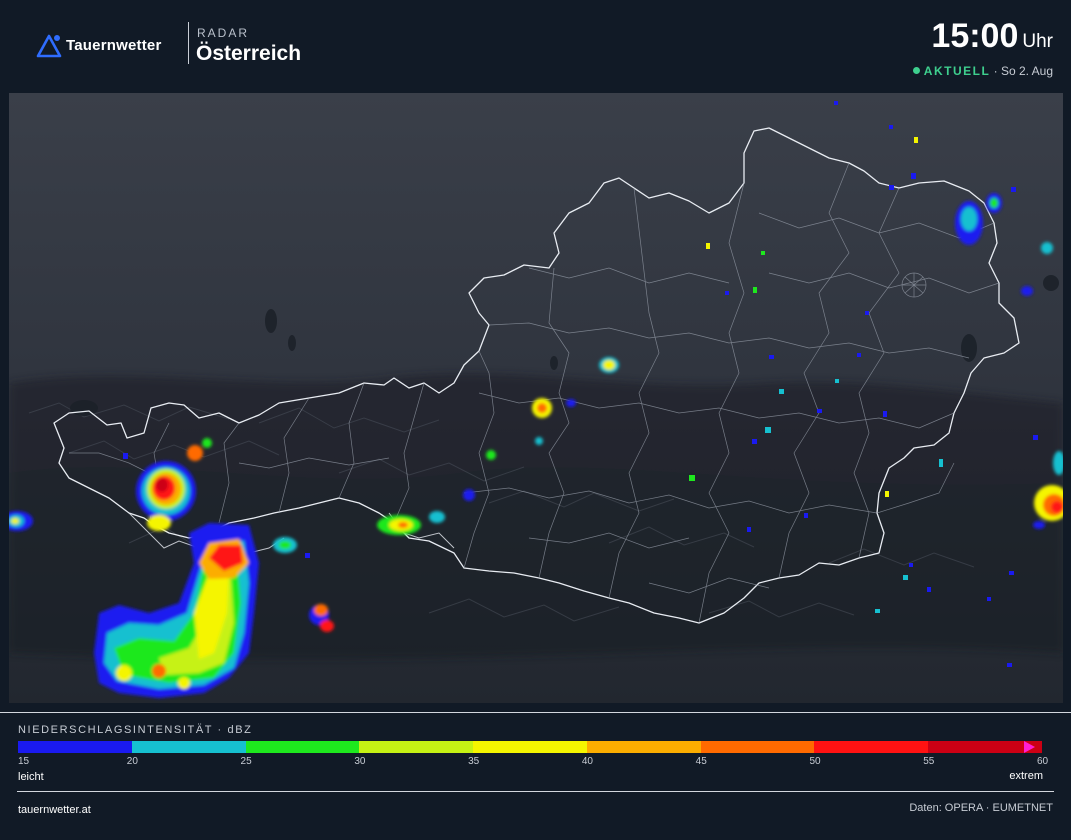 The image size is (1071, 840). I want to click on scale-tick-label: 55, so click(929, 761).